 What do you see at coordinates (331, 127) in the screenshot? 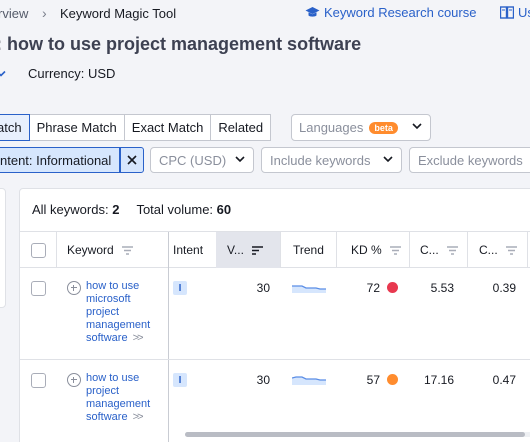
I see `languages-label: Languages` at bounding box center [331, 127].